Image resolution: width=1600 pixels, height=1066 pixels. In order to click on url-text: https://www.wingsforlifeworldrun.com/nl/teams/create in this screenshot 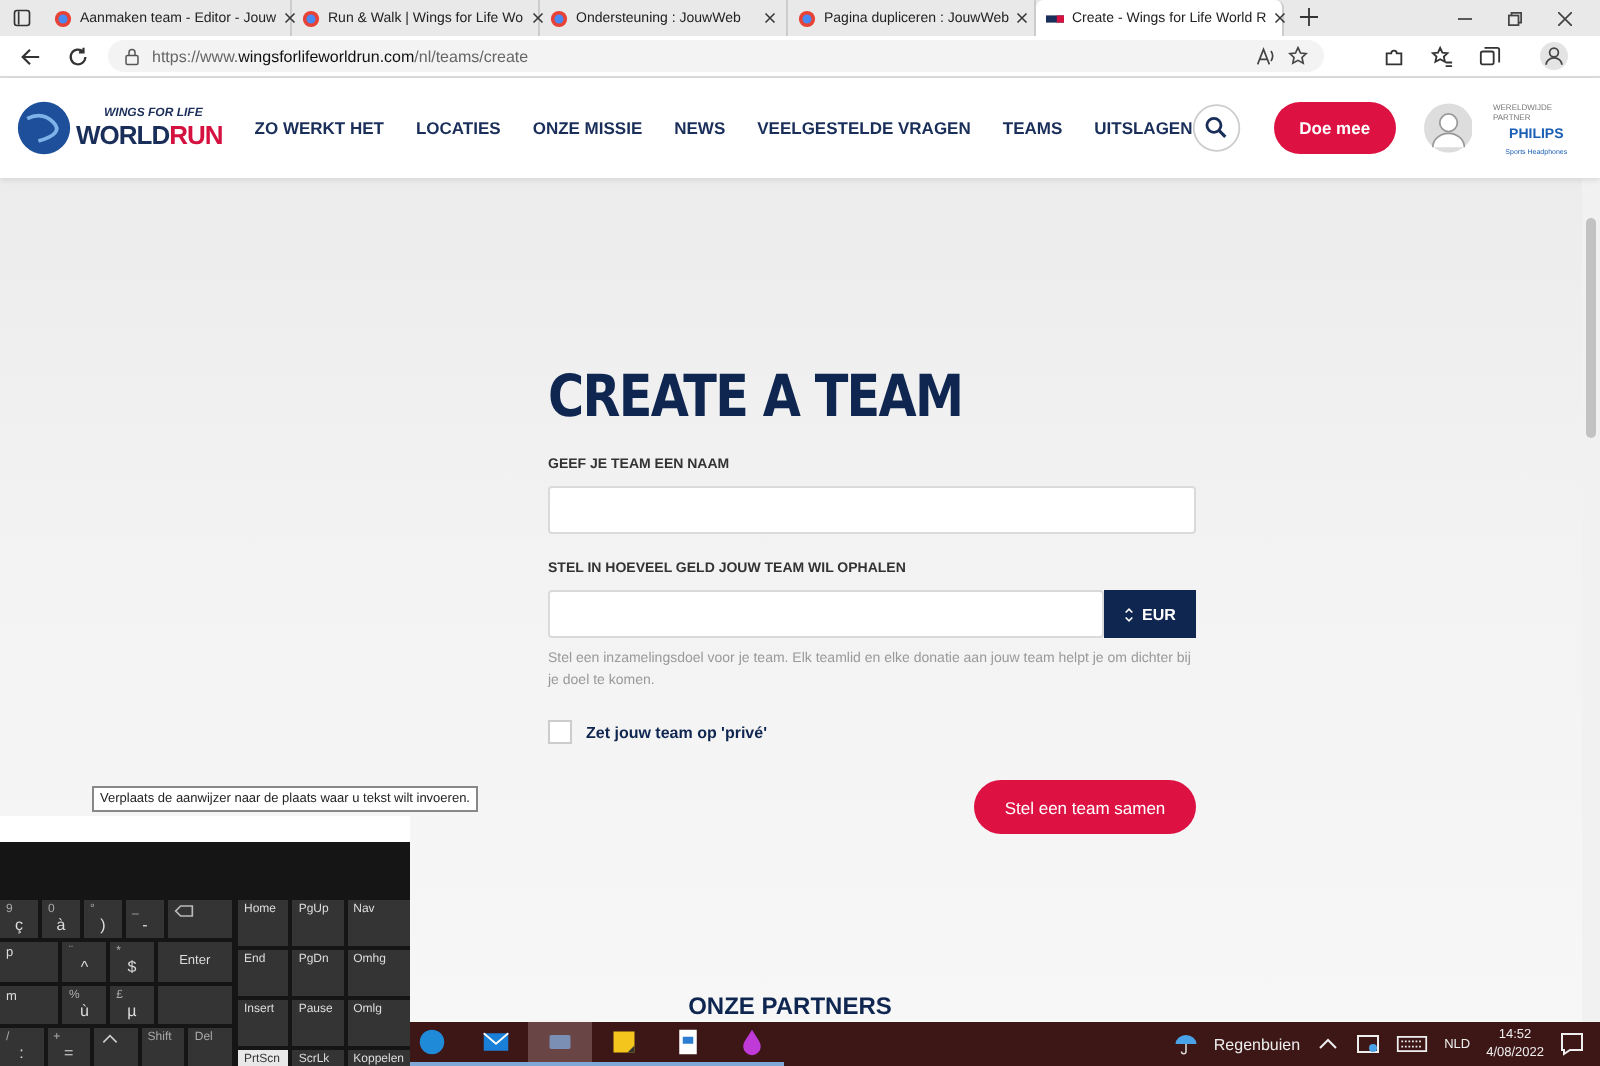, I will do `click(341, 56)`.